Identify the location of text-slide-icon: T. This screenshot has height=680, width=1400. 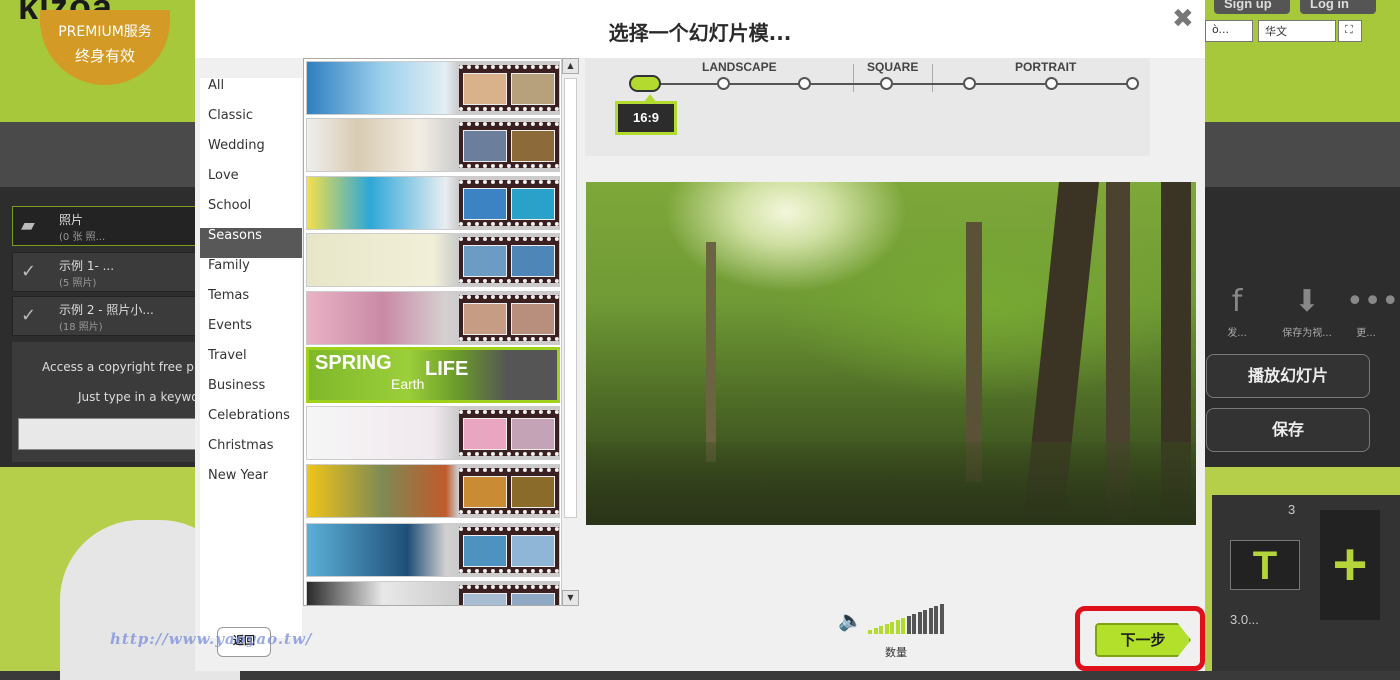
(1265, 565).